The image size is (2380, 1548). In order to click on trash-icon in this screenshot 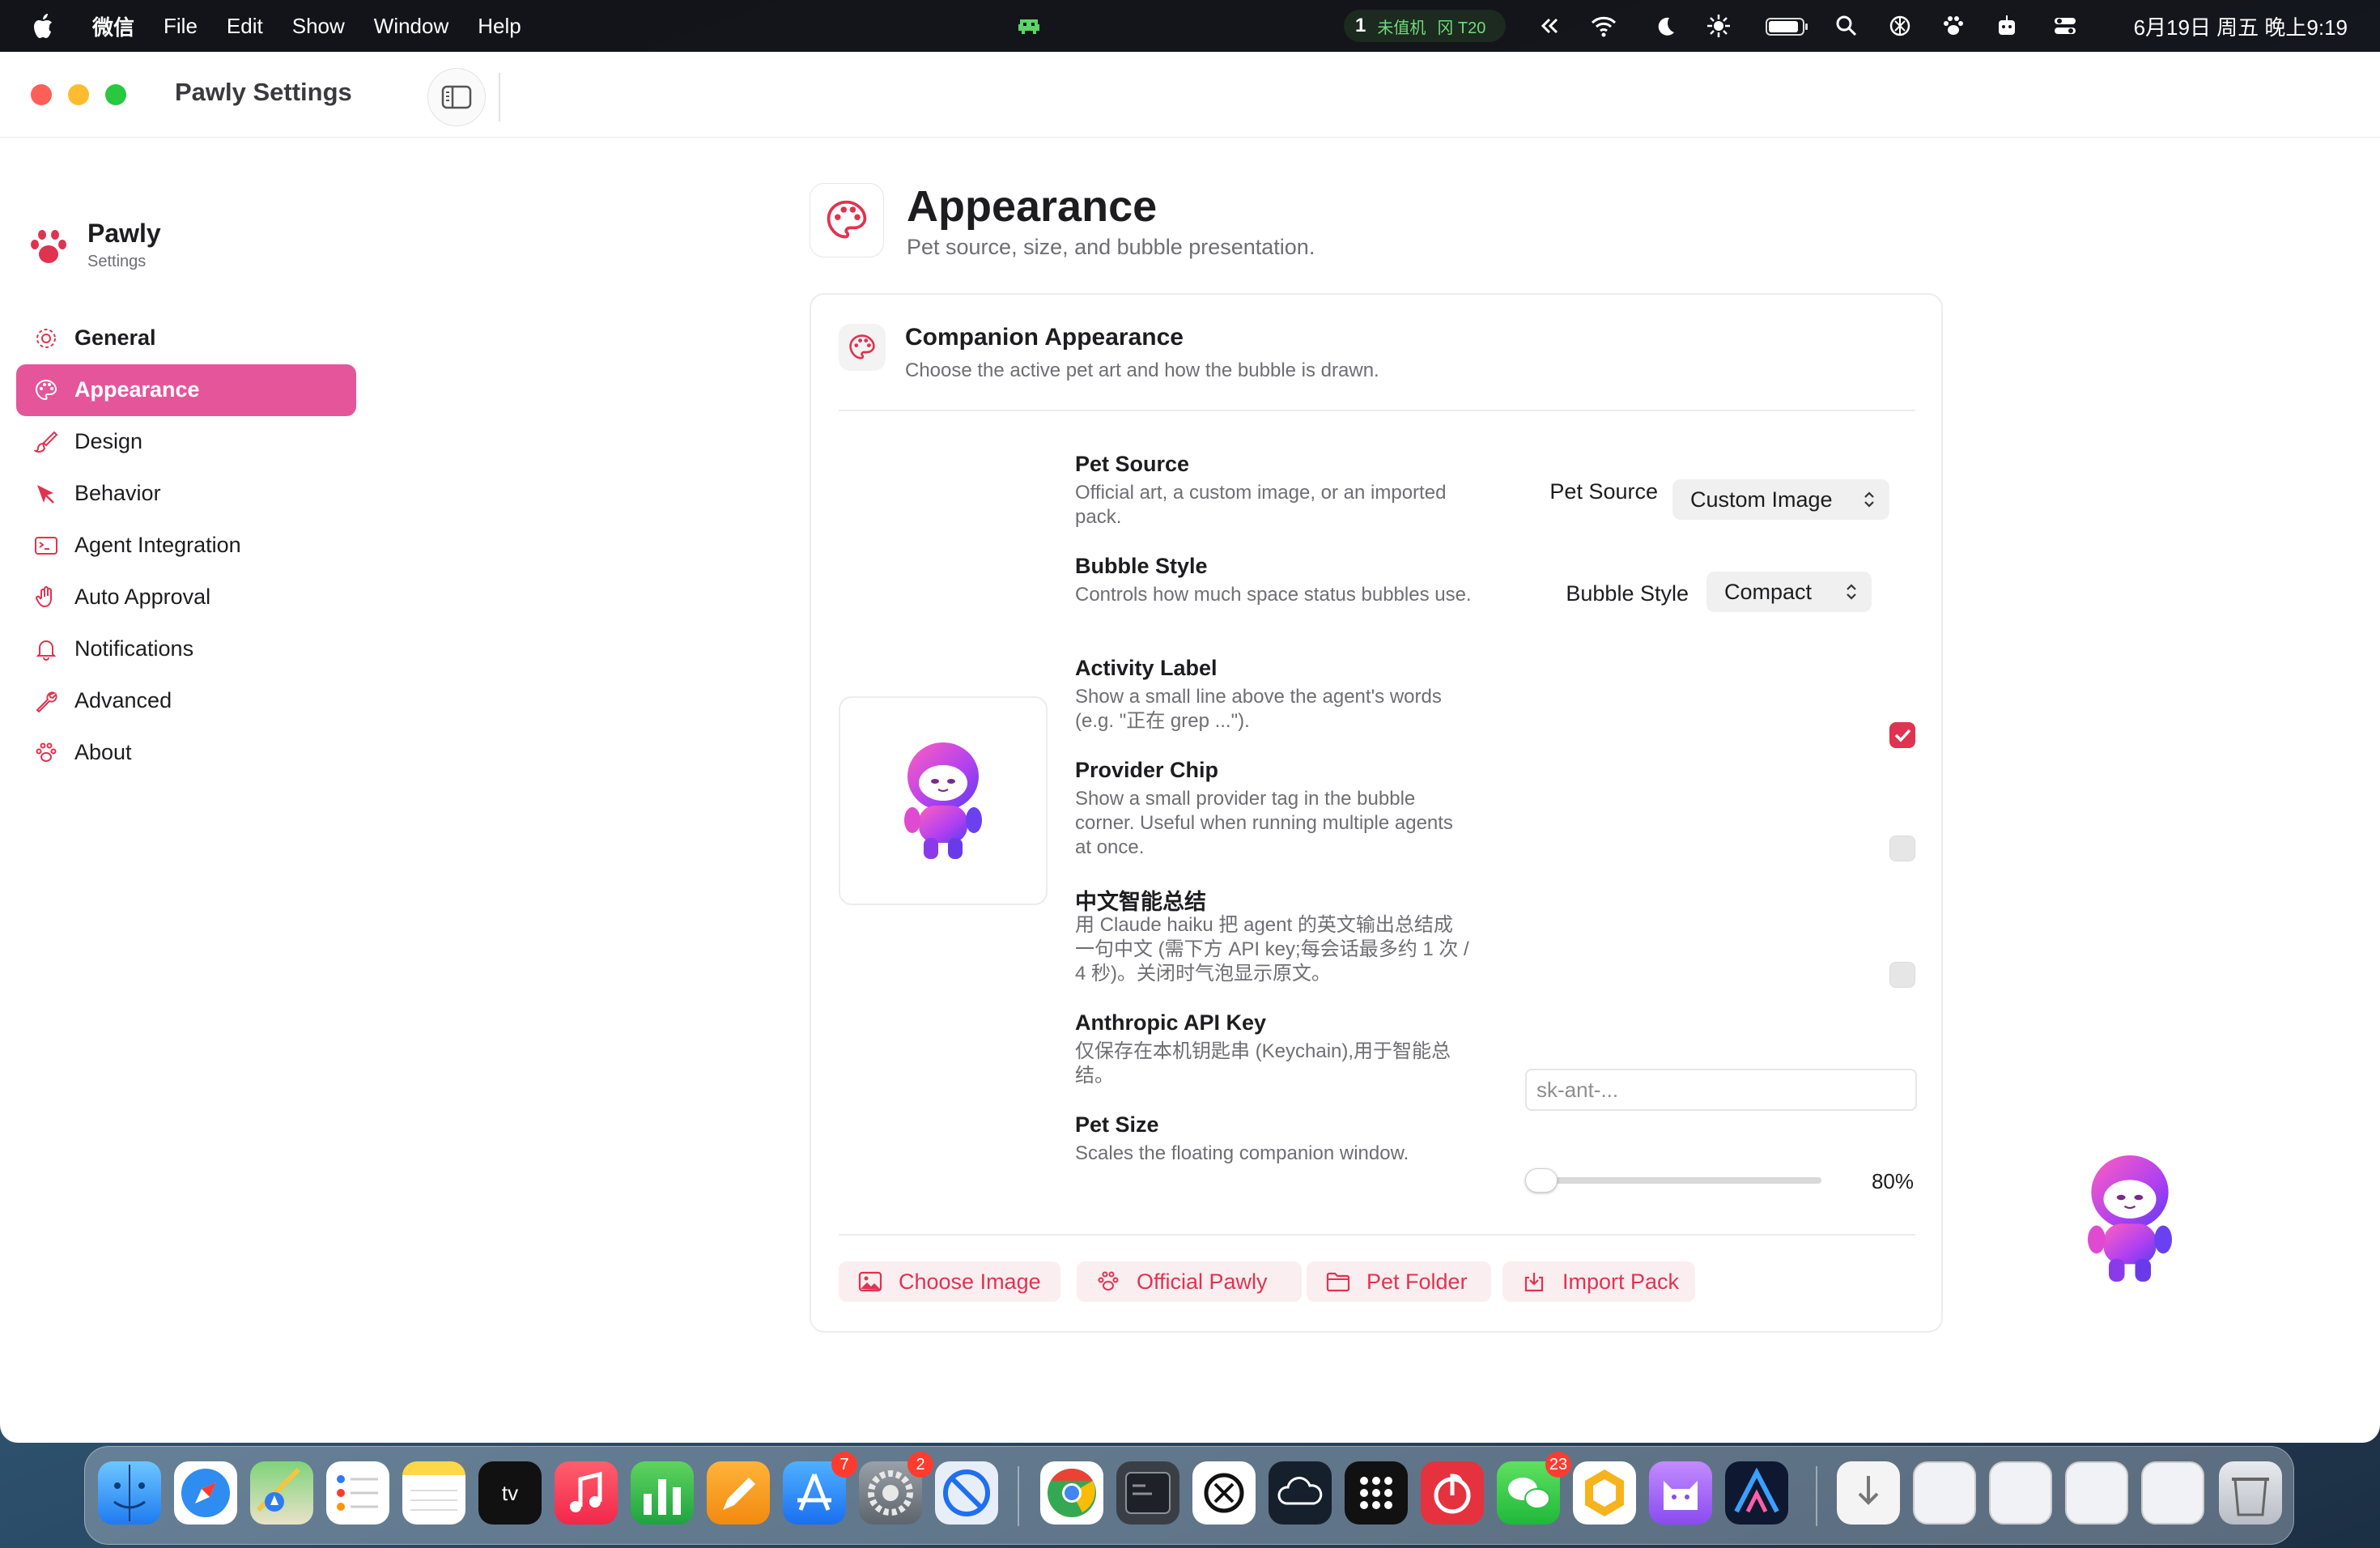, I will do `click(2250, 1493)`.